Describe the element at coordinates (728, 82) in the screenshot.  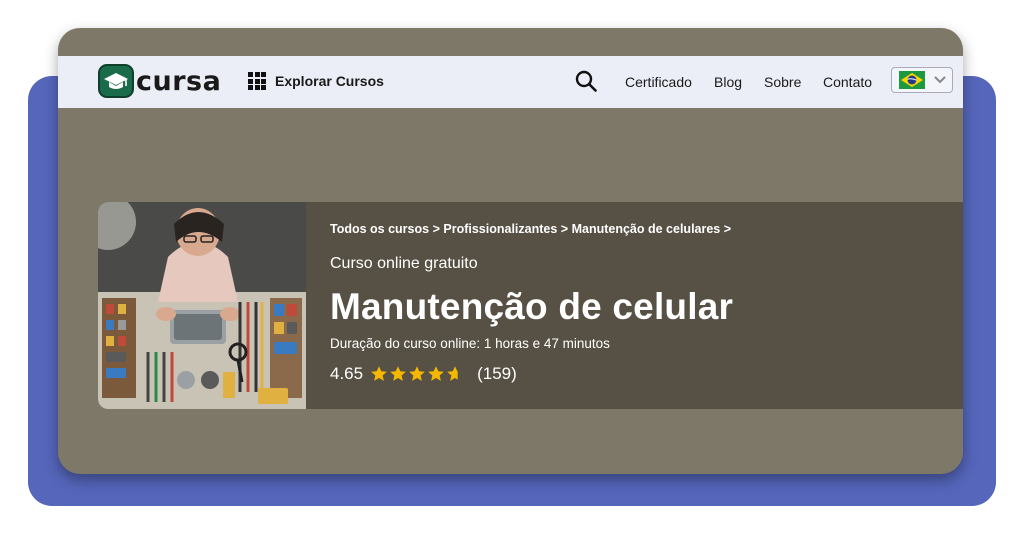
I see `nav-link-blog: Blog` at that location.